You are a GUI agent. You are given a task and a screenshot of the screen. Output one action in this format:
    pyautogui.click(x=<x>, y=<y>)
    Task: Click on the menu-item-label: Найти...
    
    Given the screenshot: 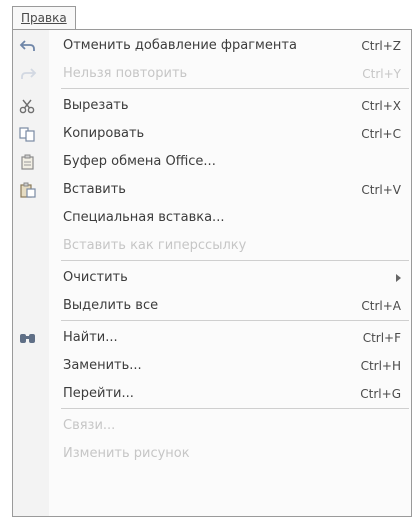 What is the action you would take?
    pyautogui.click(x=90, y=337)
    